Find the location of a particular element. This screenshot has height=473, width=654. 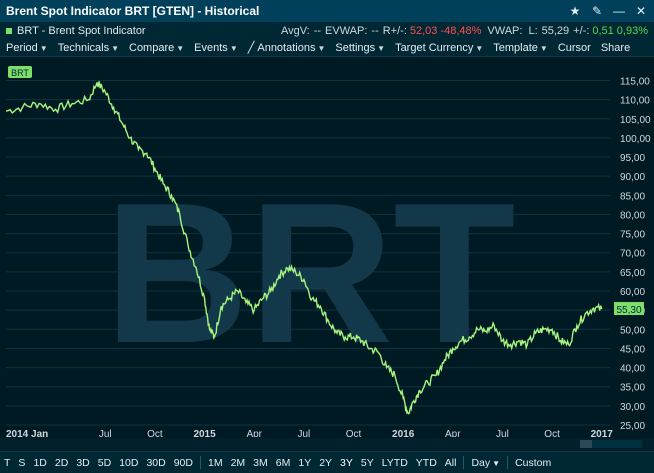

y-tick-label: 60,00 is located at coordinates (632, 292).